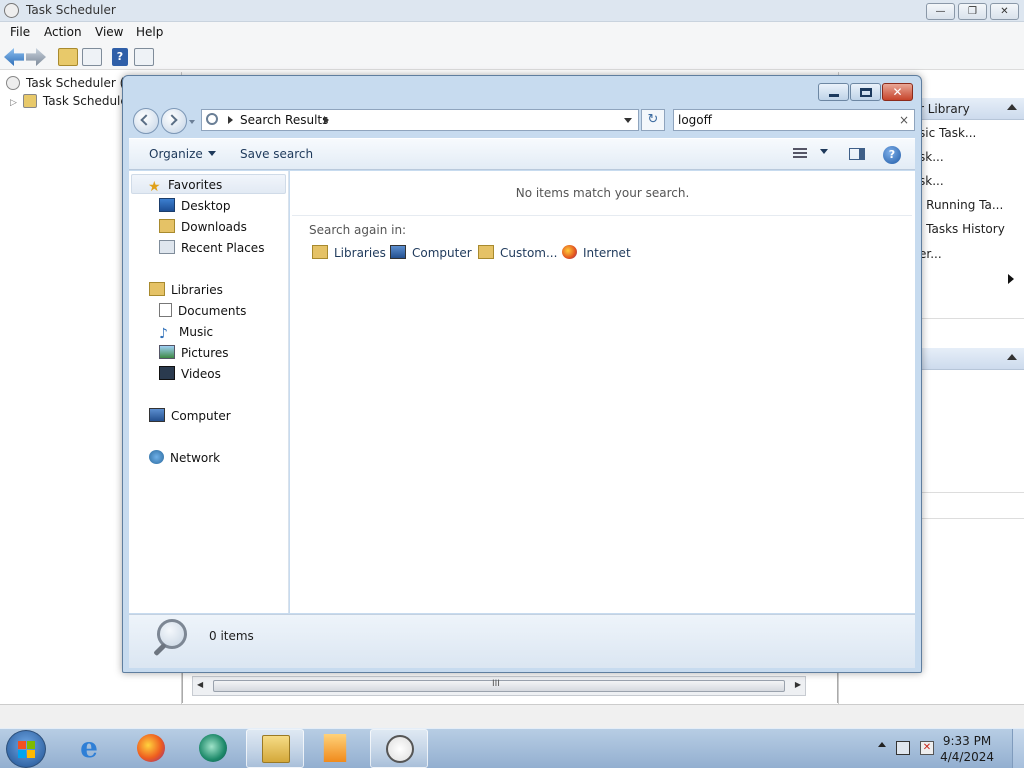 The height and width of the screenshot is (768, 1024). I want to click on taskbar-internet-explorer: e, so click(89, 748).